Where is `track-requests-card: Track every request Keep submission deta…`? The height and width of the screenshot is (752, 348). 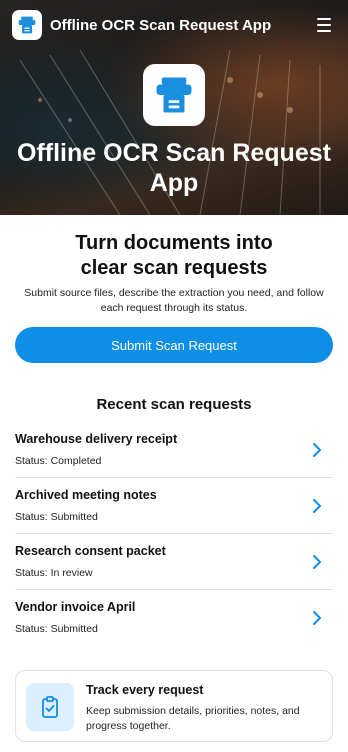 track-requests-card: Track every request Keep submission deta… is located at coordinates (174, 706).